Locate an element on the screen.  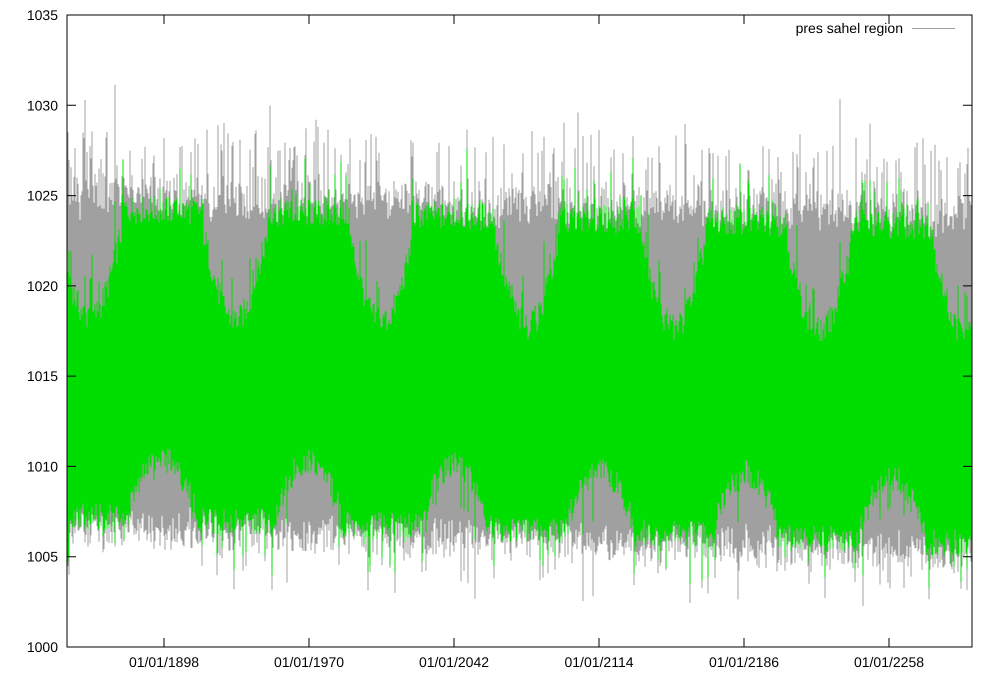
y-tick-label: 1025 is located at coordinates (42, 196).